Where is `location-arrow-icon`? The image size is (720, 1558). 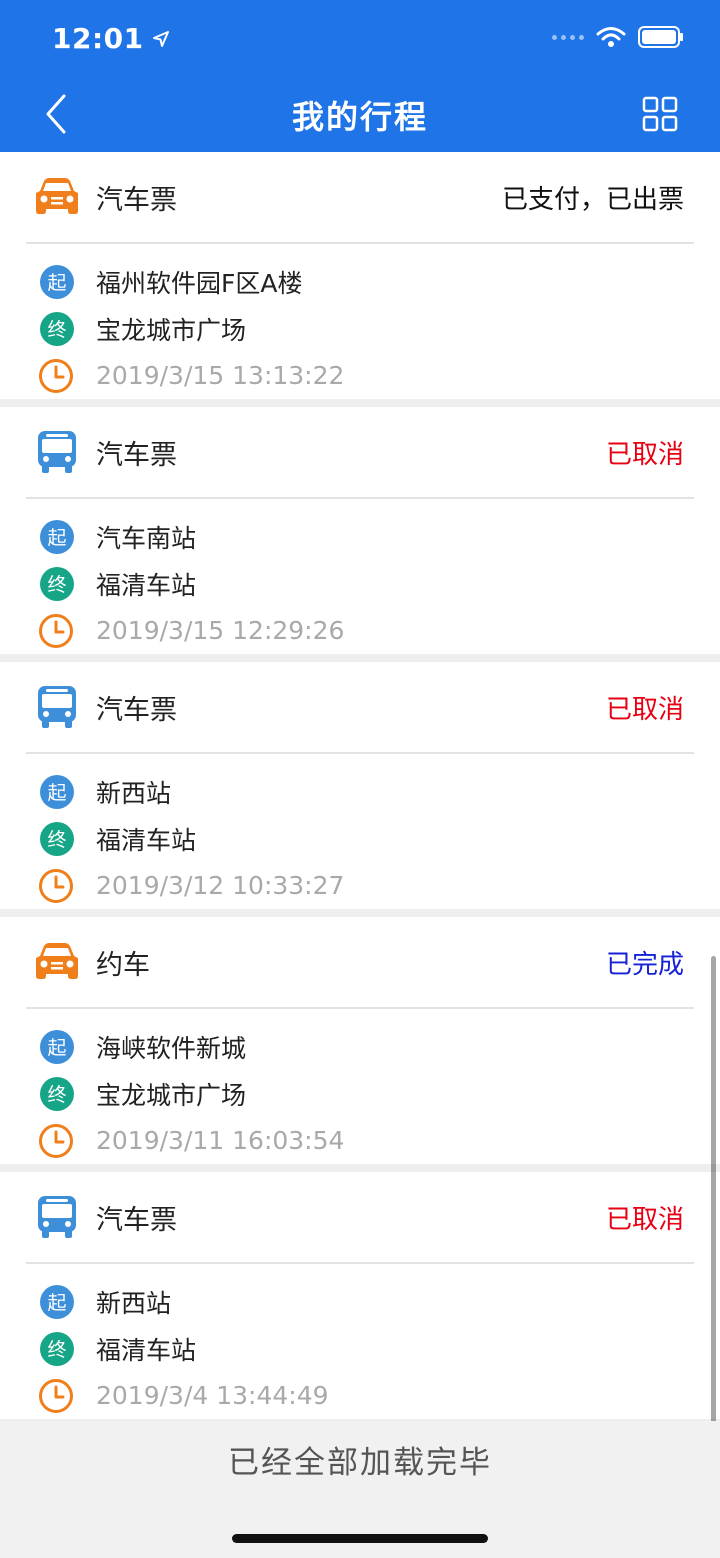 location-arrow-icon is located at coordinates (160, 38).